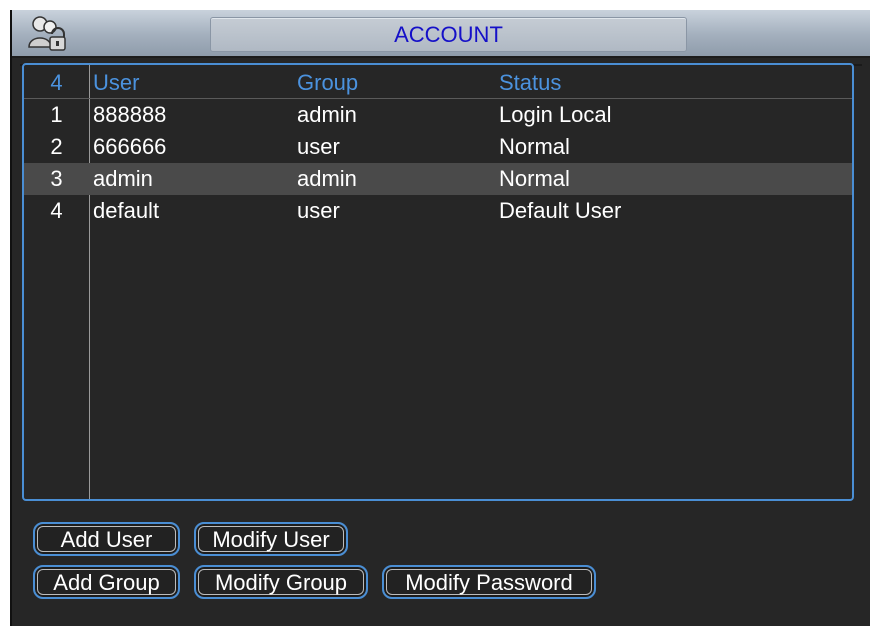 The width and height of the screenshot is (872, 627). Describe the element at coordinates (328, 82) in the screenshot. I see `header-group: Group` at that location.